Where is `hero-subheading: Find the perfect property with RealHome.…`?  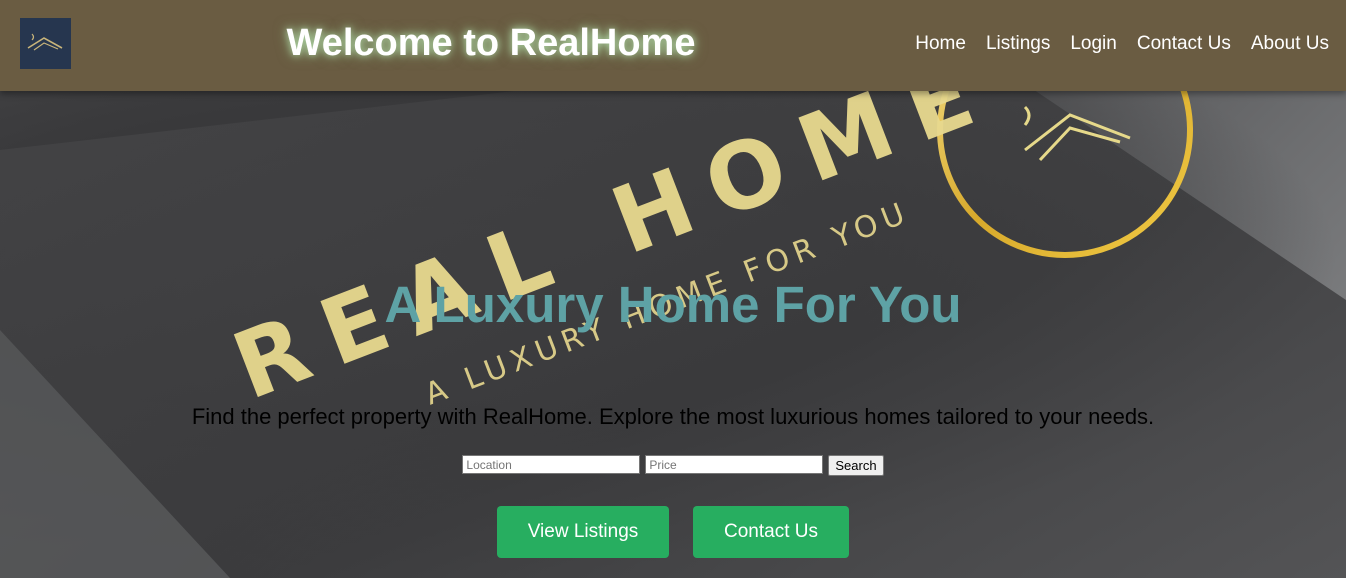
hero-subheading: Find the perfect property with RealHome.… is located at coordinates (673, 416).